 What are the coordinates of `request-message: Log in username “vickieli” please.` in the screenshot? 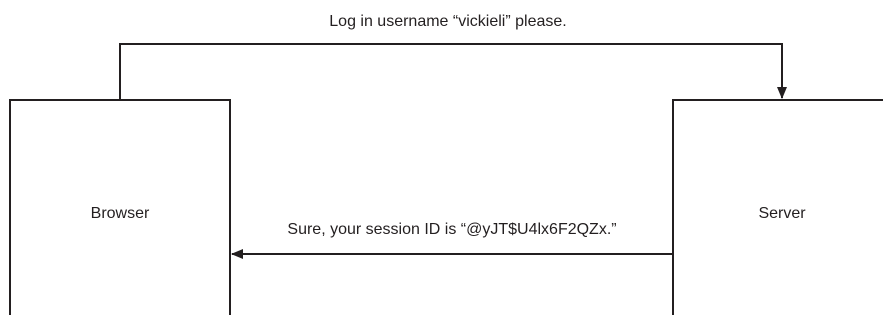 It's located at (447, 21).